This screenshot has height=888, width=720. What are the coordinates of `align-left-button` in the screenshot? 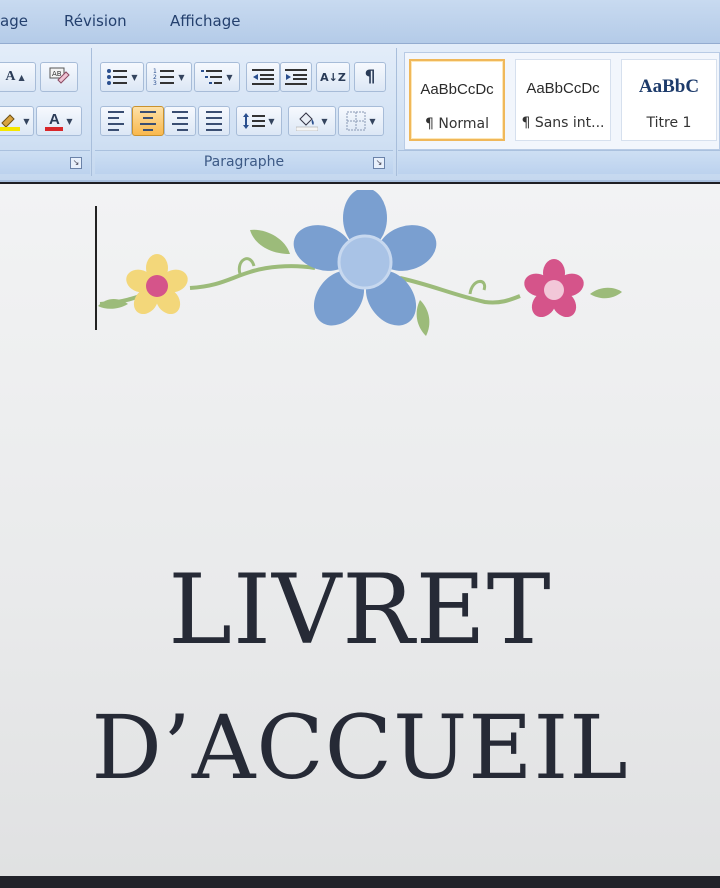 It's located at (116, 121).